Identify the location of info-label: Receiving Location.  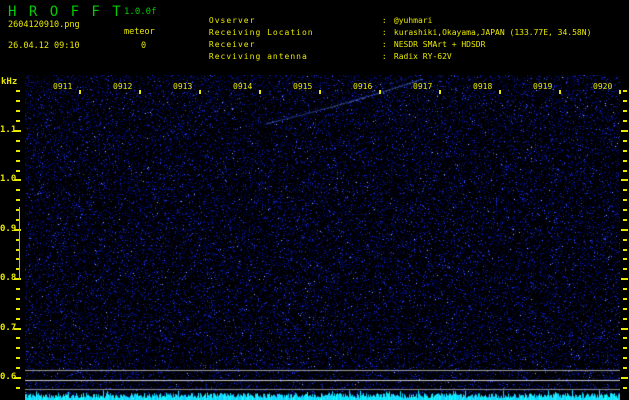
(261, 32).